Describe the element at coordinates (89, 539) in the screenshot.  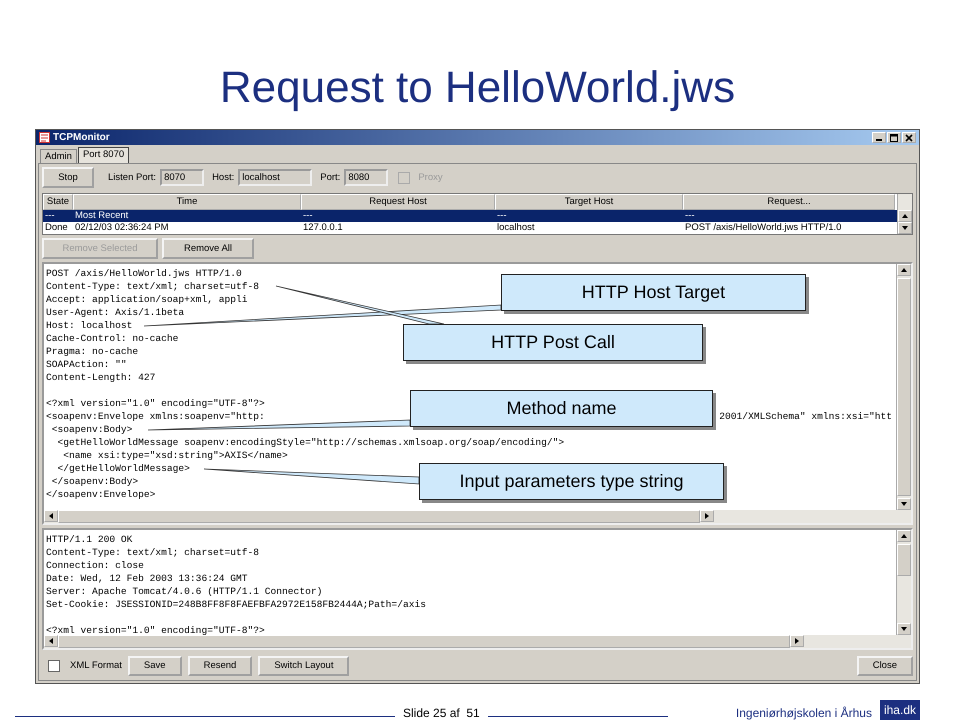
I see `code-line: HTTP/1.1 200 OK` at that location.